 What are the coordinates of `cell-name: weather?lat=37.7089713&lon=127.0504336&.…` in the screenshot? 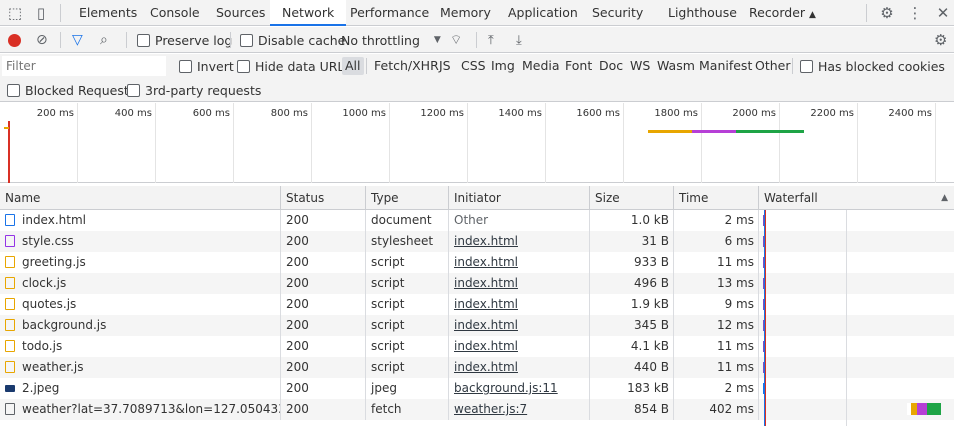 It's located at (140, 409).